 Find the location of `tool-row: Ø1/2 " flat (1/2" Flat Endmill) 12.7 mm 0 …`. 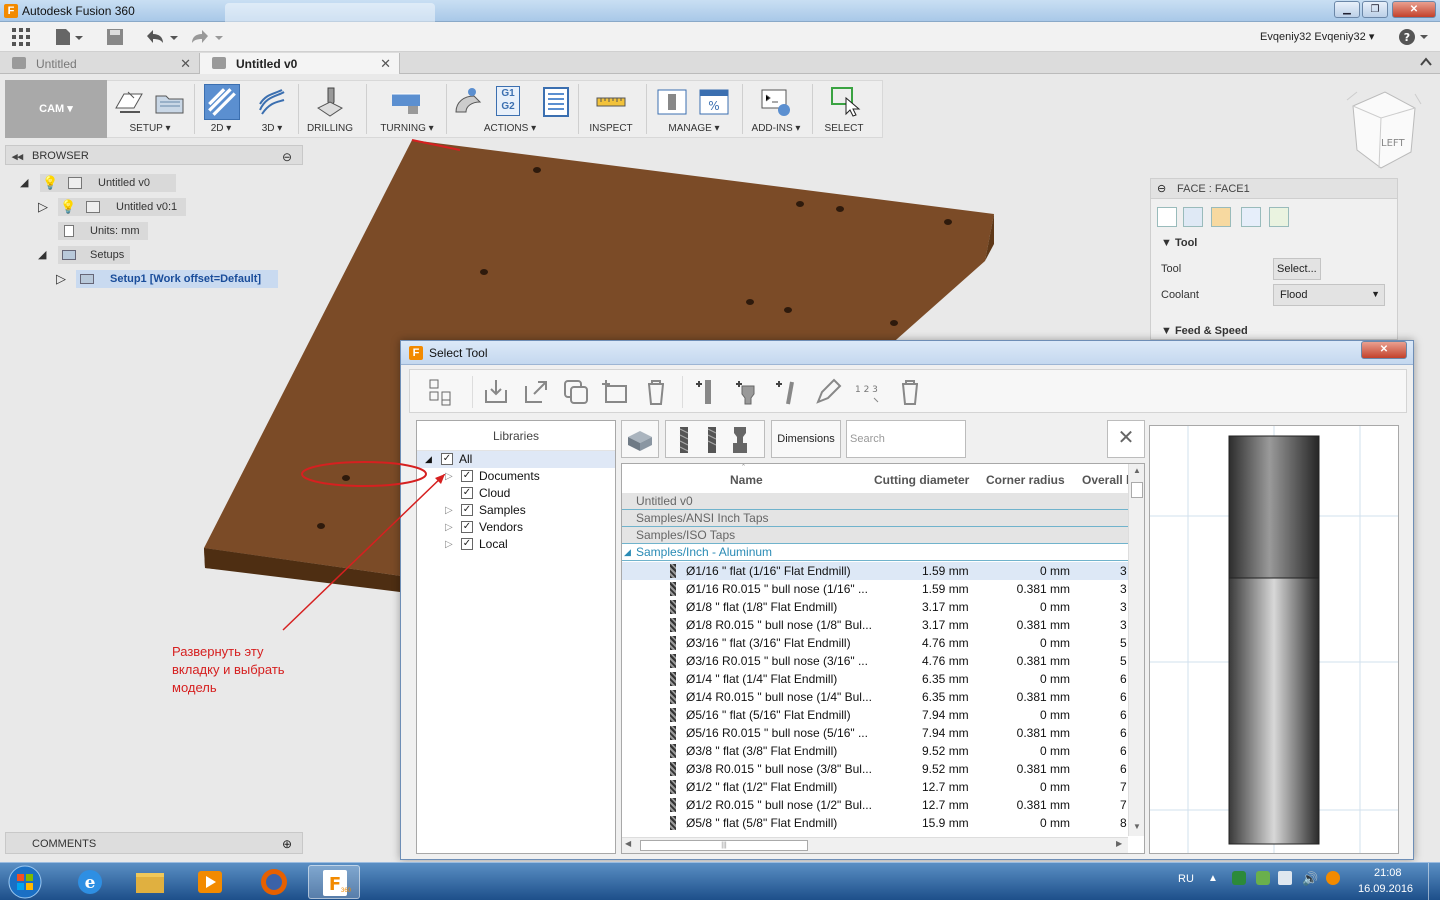

tool-row: Ø1/2 " flat (1/2" Flat Endmill) 12.7 mm 0 … is located at coordinates (875, 787).